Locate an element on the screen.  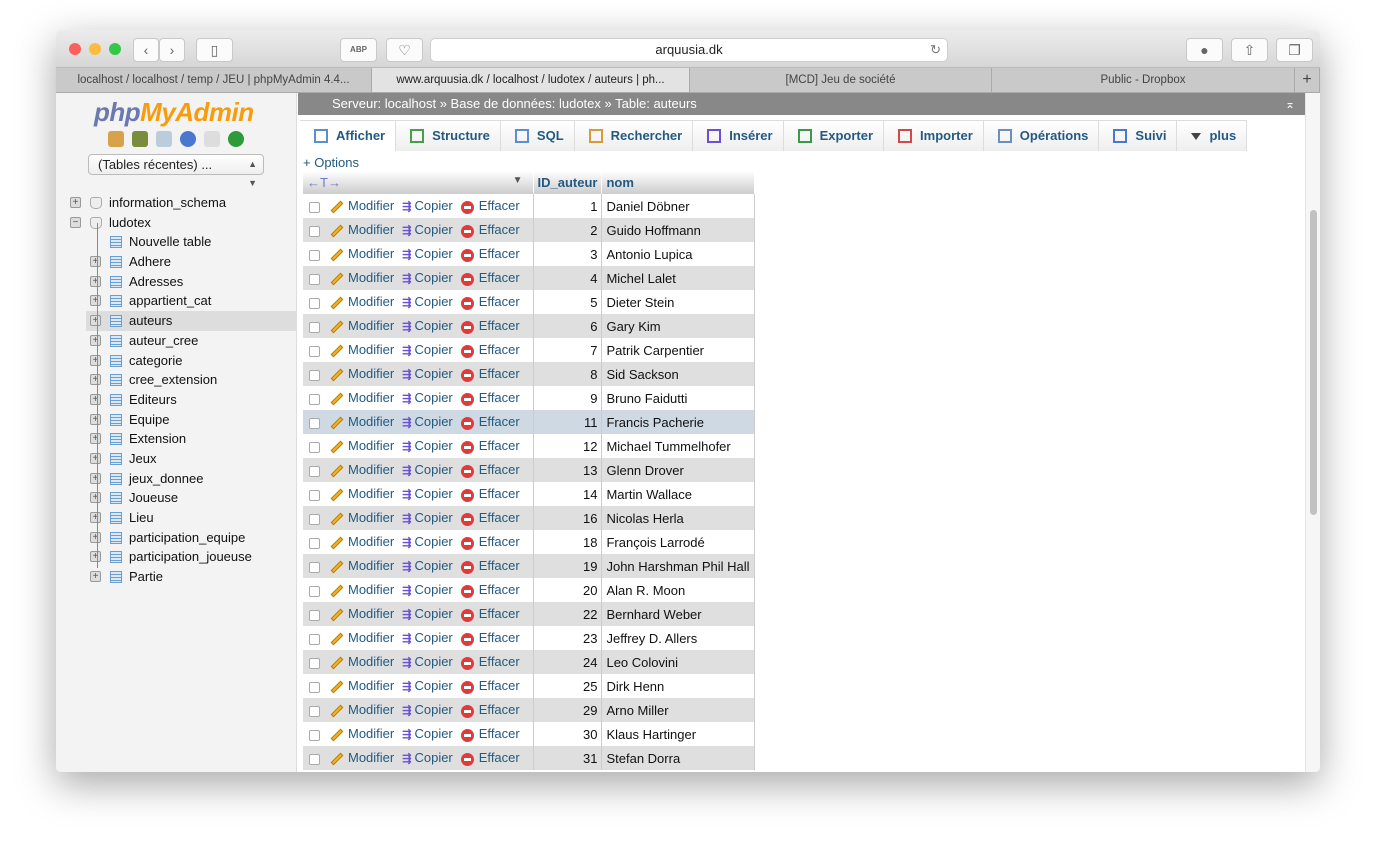
sidebar-table-Partie: + Partie is located at coordinates (191, 577).